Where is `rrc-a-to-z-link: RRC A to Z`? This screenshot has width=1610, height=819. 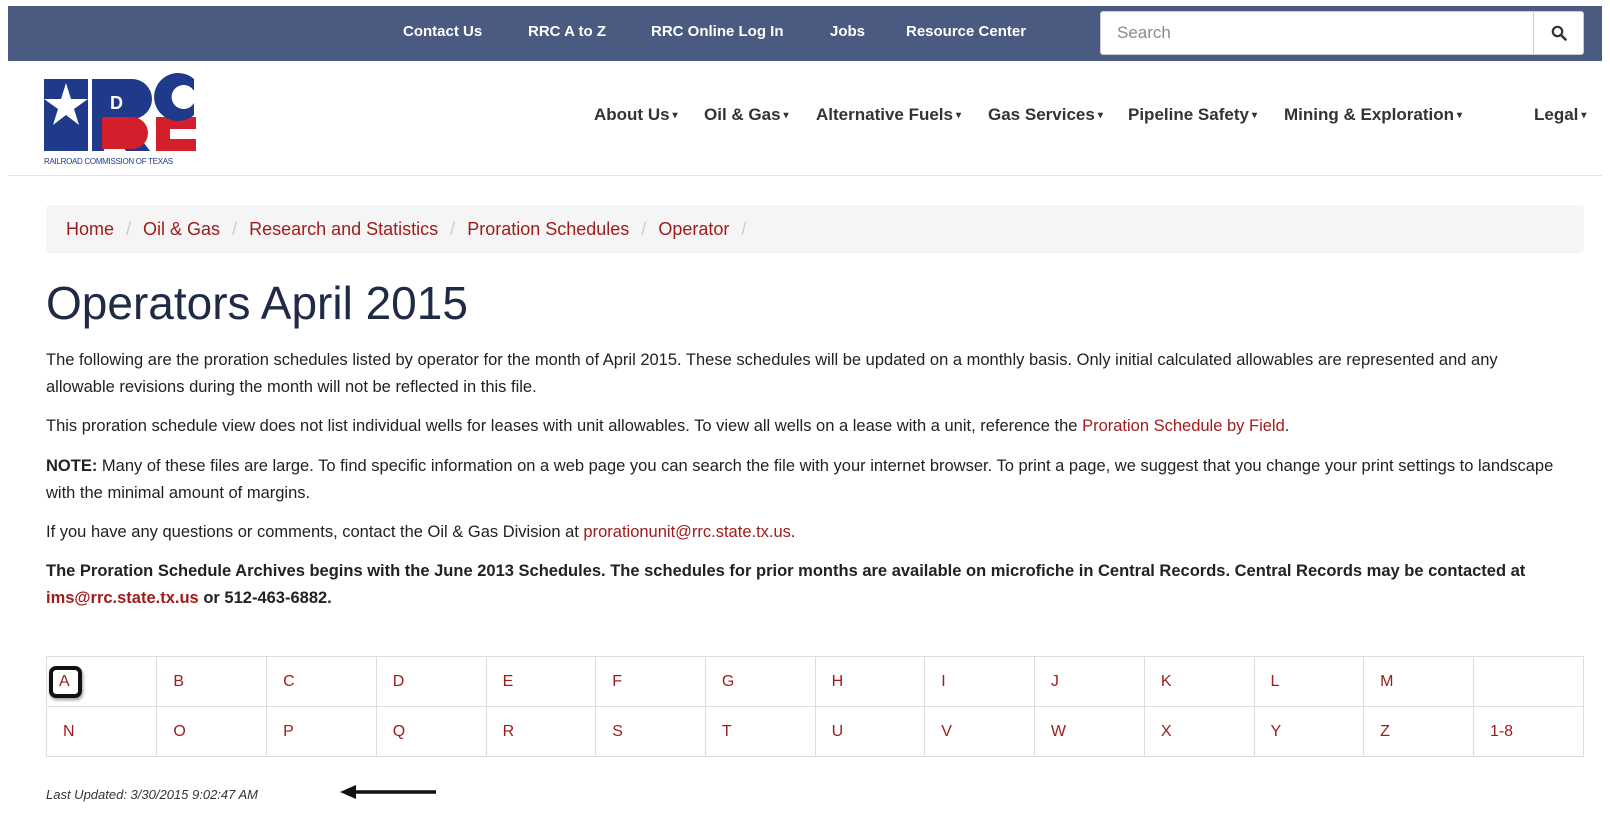
rrc-a-to-z-link: RRC A to Z is located at coordinates (567, 31).